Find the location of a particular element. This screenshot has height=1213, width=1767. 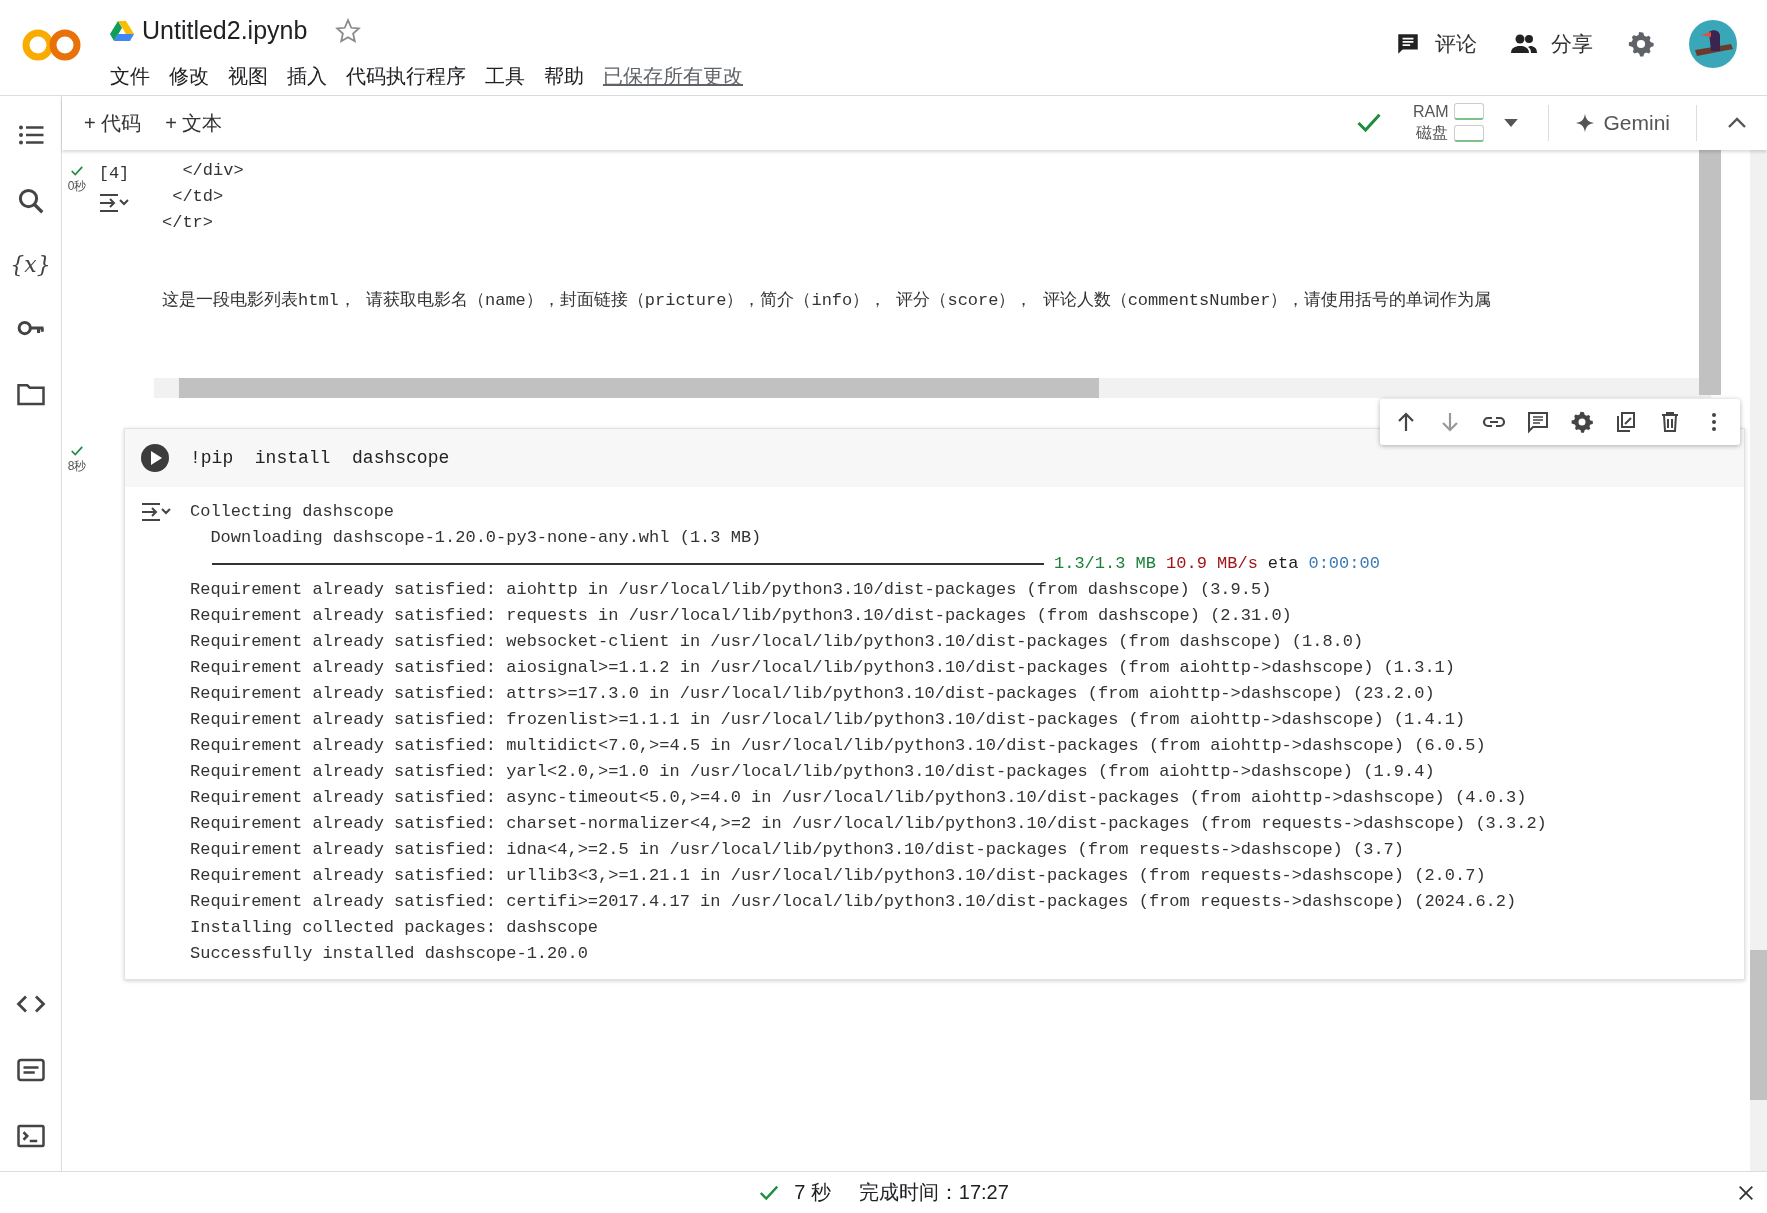

run-duration: 8秒 is located at coordinates (77, 466).